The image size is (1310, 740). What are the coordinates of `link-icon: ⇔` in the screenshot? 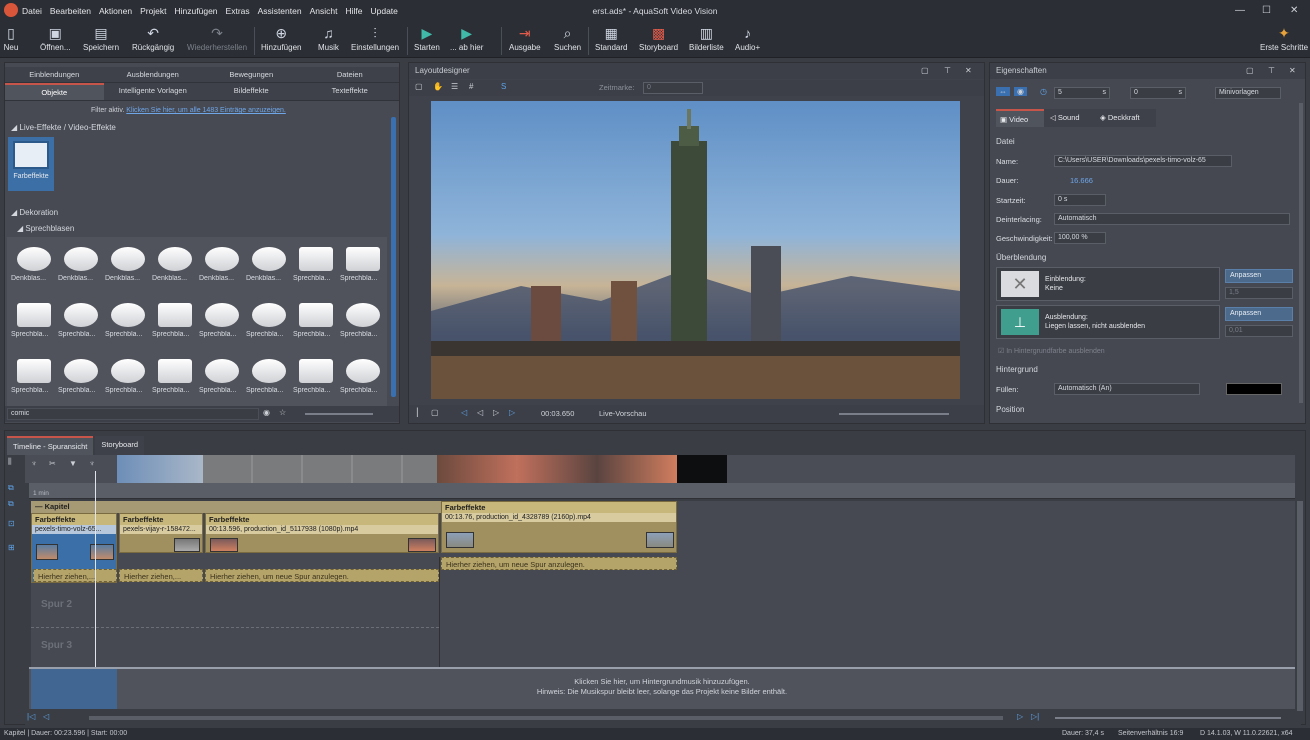 It's located at (1003, 91).